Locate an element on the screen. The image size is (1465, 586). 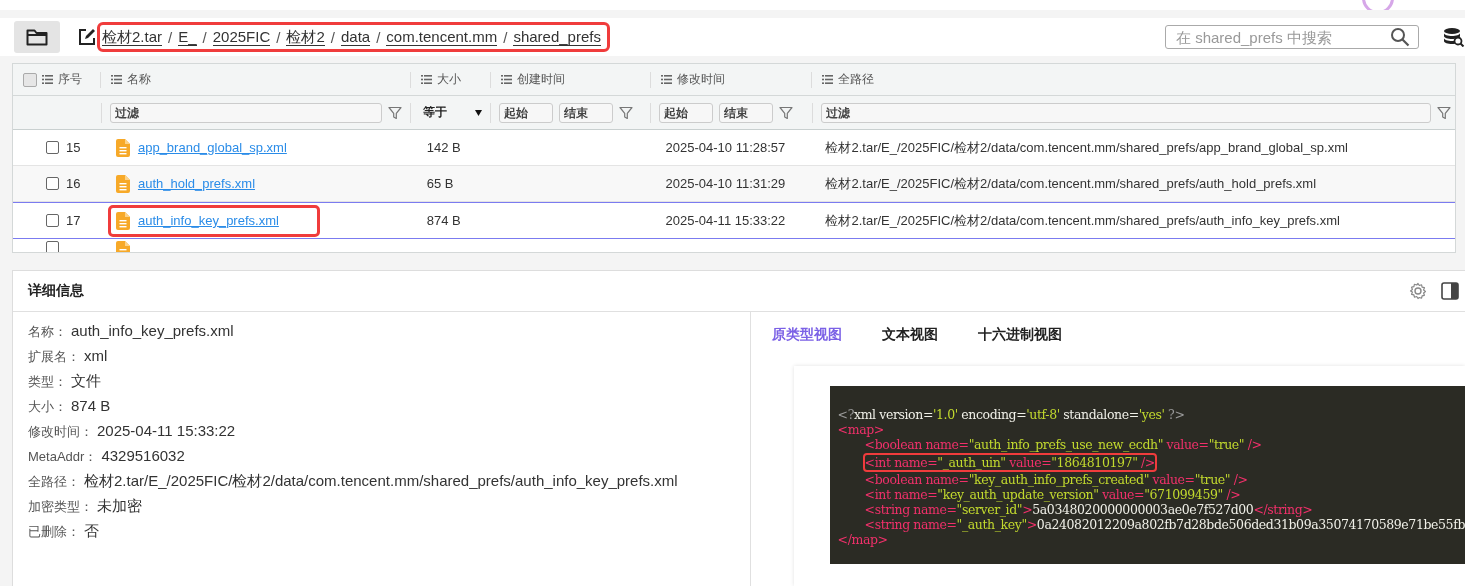
column-header: 序号 is located at coordinates (70, 79).